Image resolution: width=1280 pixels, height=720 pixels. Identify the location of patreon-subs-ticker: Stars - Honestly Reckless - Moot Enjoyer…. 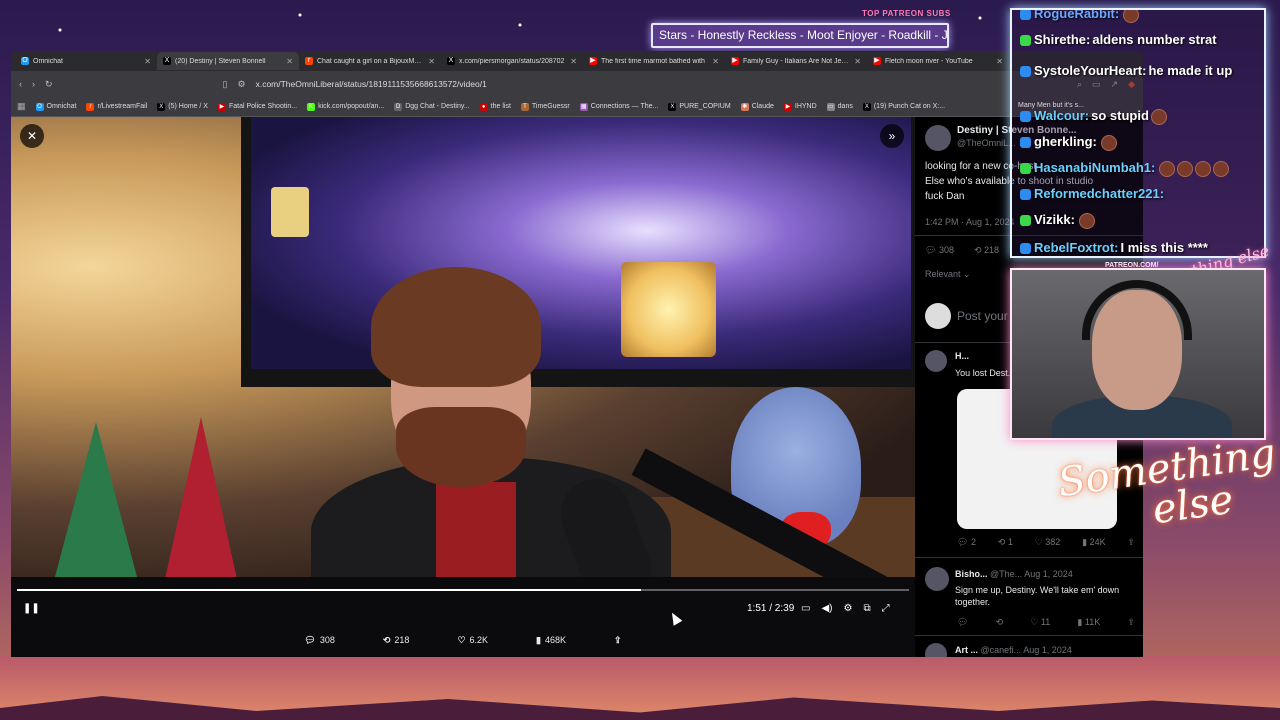
(800, 35).